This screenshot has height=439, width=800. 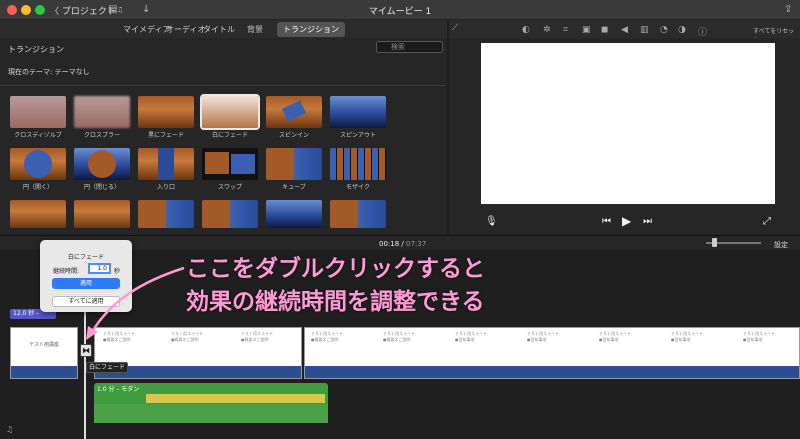 What do you see at coordinates (118, 389) in the screenshot?
I see `audio-clip-label: 1.0 分 – モダン` at bounding box center [118, 389].